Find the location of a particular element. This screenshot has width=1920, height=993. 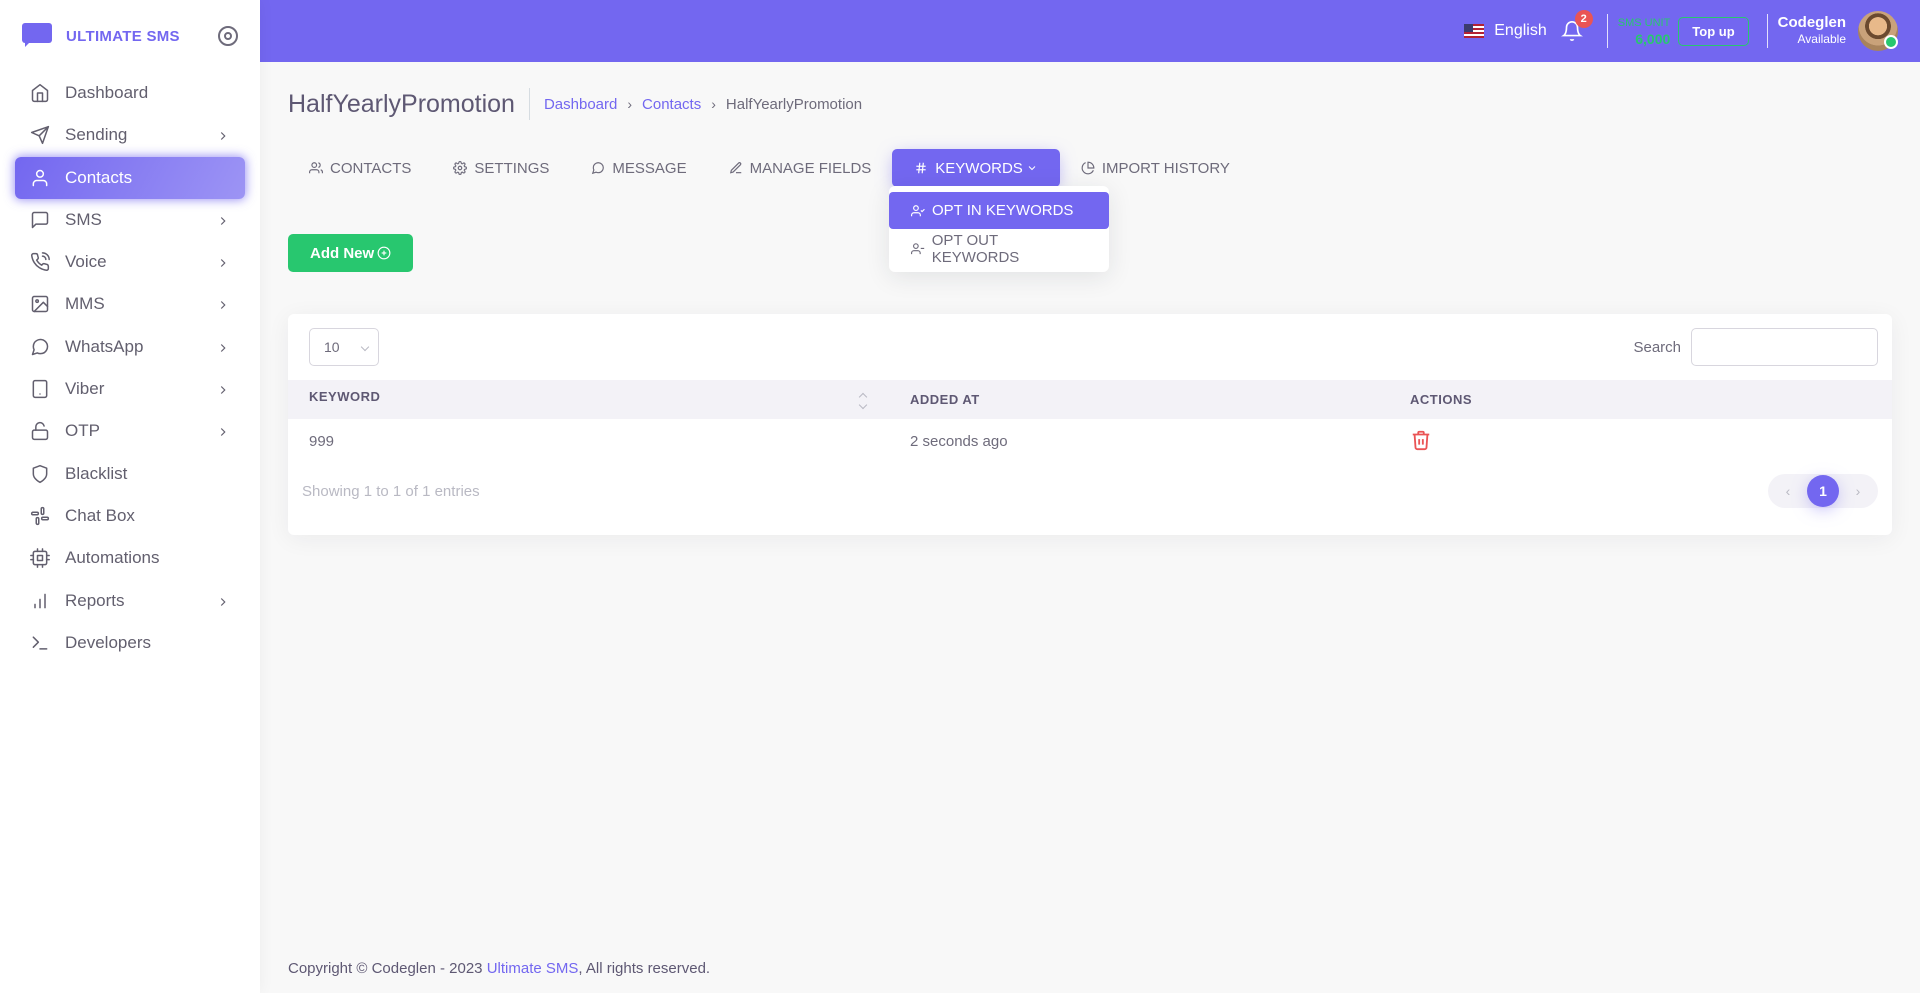

breadcrumb-contacts: Contacts is located at coordinates (671, 104).